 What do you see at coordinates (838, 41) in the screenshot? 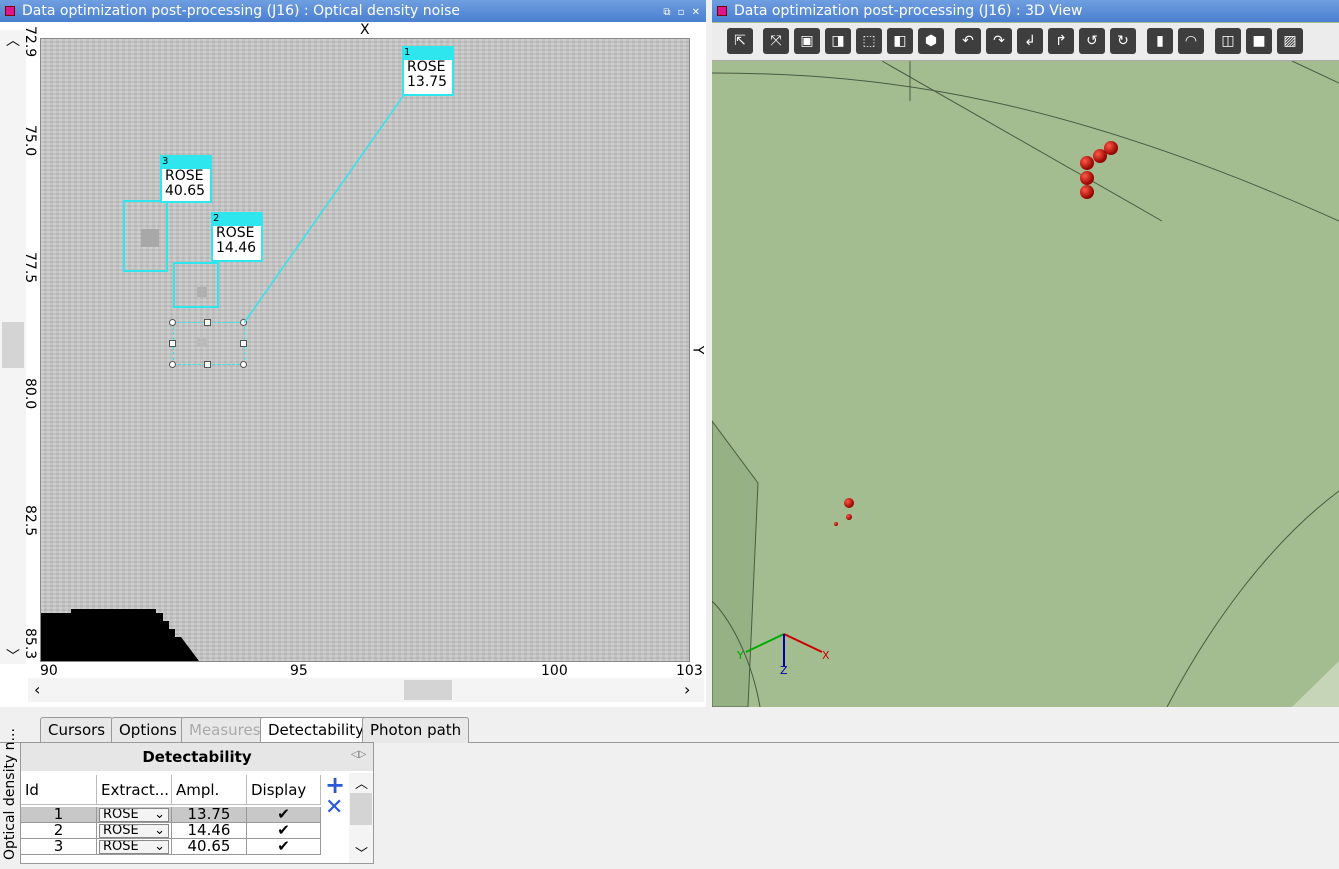
I see `cube-red-icon: ◨` at bounding box center [838, 41].